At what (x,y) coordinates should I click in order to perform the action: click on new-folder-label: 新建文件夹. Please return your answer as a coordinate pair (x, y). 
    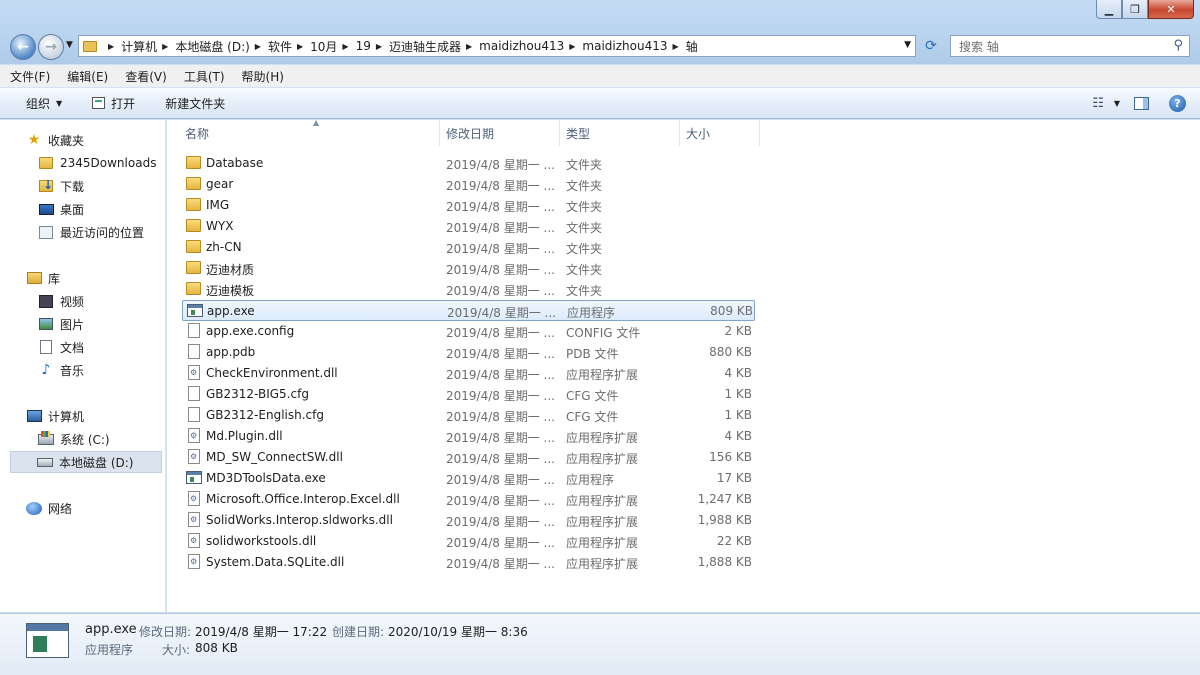
    Looking at the image, I should click on (195, 103).